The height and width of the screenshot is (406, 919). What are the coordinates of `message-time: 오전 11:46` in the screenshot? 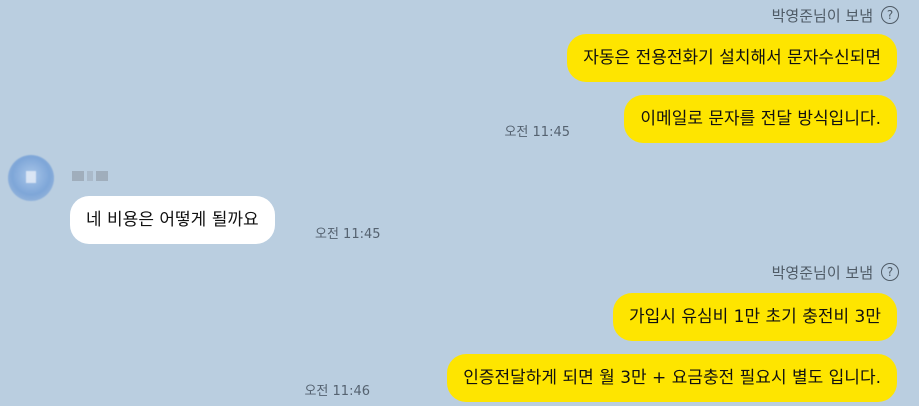 It's located at (337, 391).